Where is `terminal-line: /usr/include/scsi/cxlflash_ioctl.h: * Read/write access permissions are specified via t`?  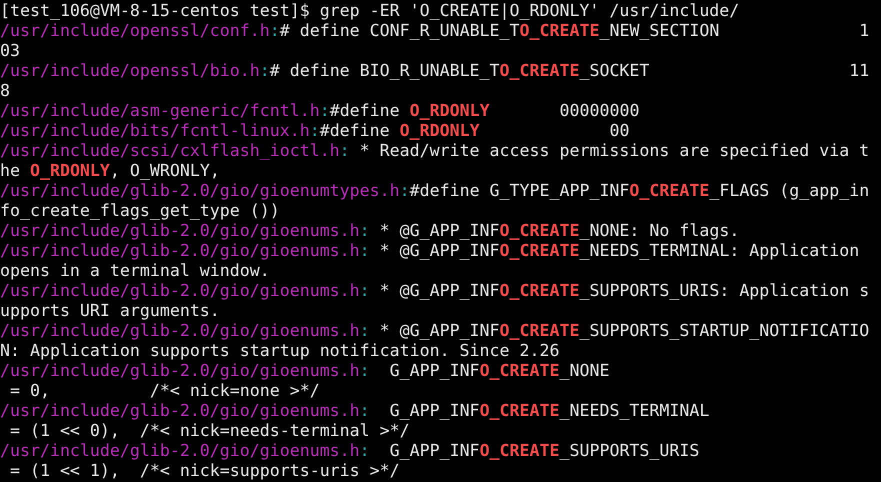 terminal-line: /usr/include/scsi/cxlflash_ioctl.h: * Read/write access permissions are specified via t is located at coordinates (435, 151).